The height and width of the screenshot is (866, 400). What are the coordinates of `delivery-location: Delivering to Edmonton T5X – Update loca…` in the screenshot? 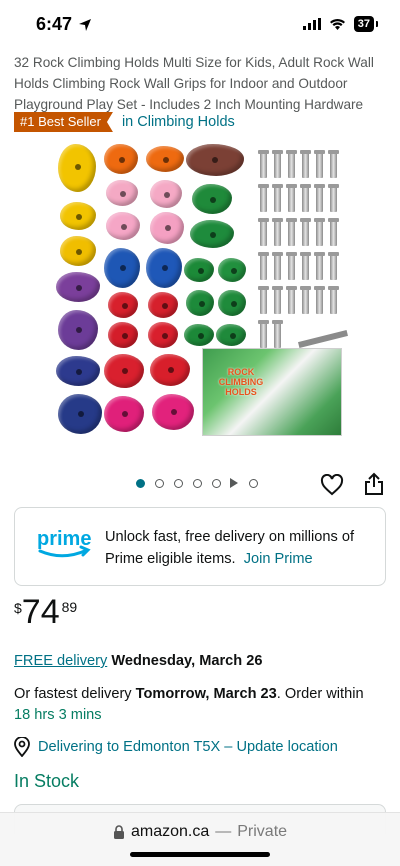 It's located at (176, 747).